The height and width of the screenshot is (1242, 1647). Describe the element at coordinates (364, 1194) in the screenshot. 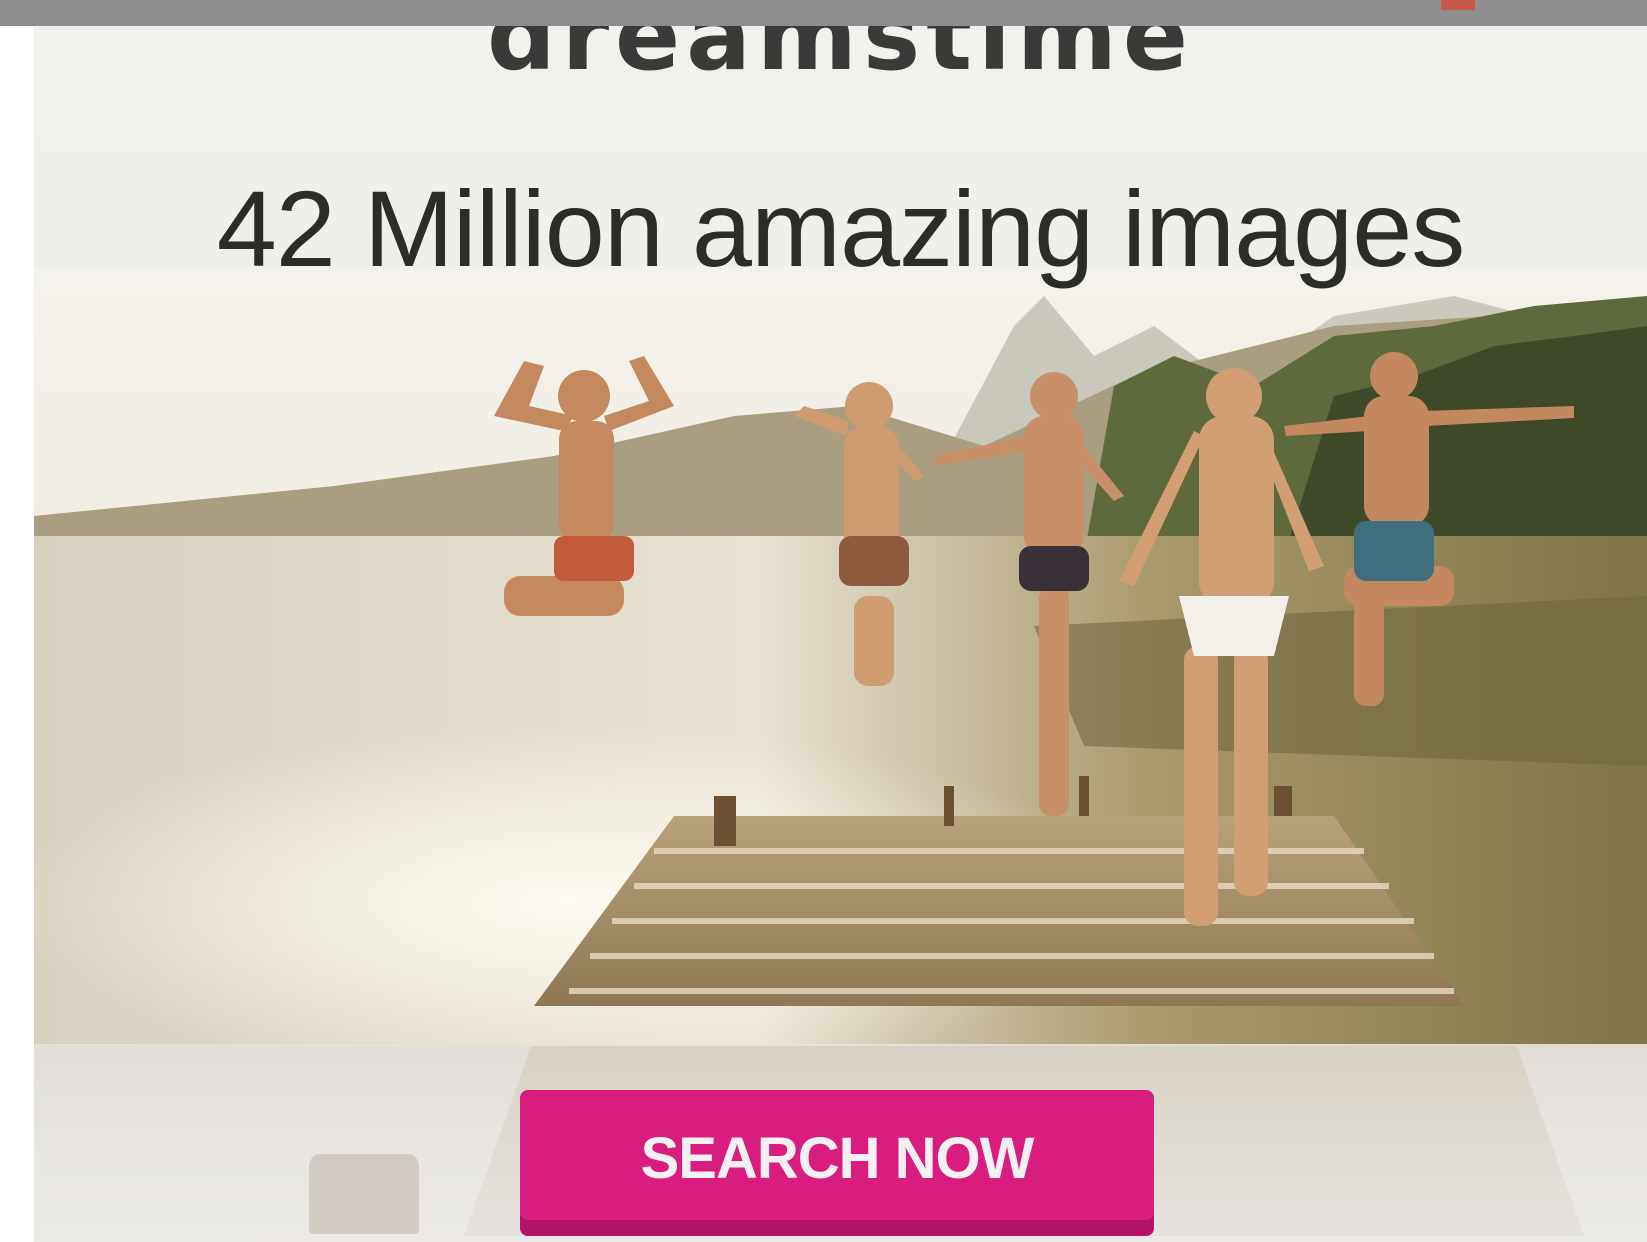

I see `dock-post-reflection` at that location.